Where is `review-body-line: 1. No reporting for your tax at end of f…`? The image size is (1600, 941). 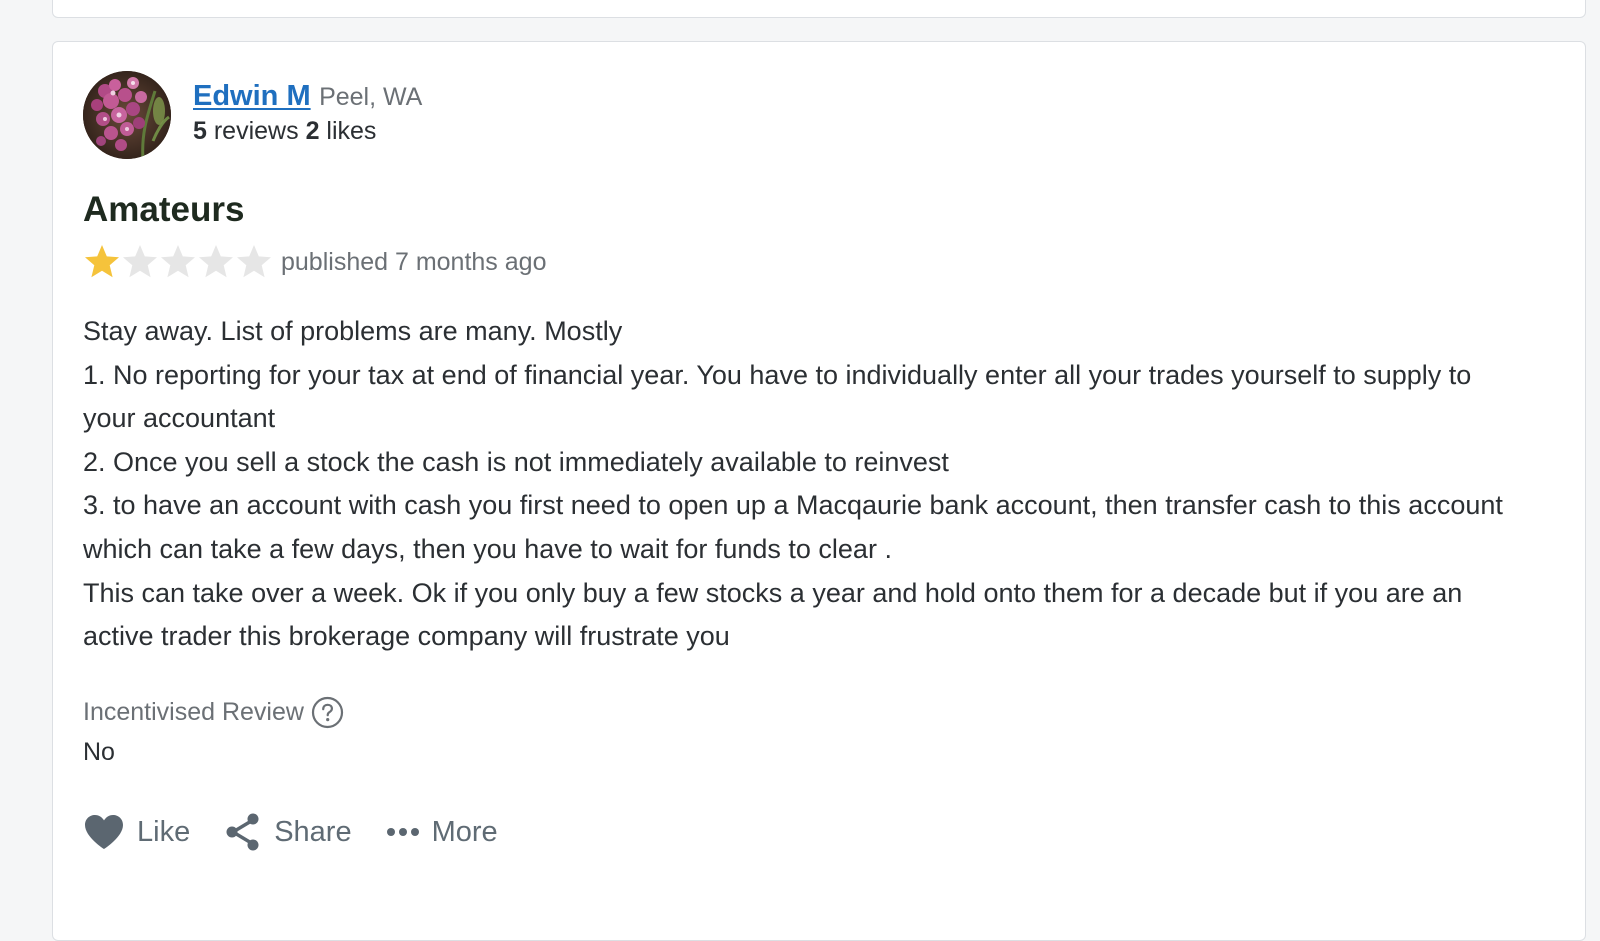
review-body-line: 1. No reporting for your tax at end of f… is located at coordinates (777, 396).